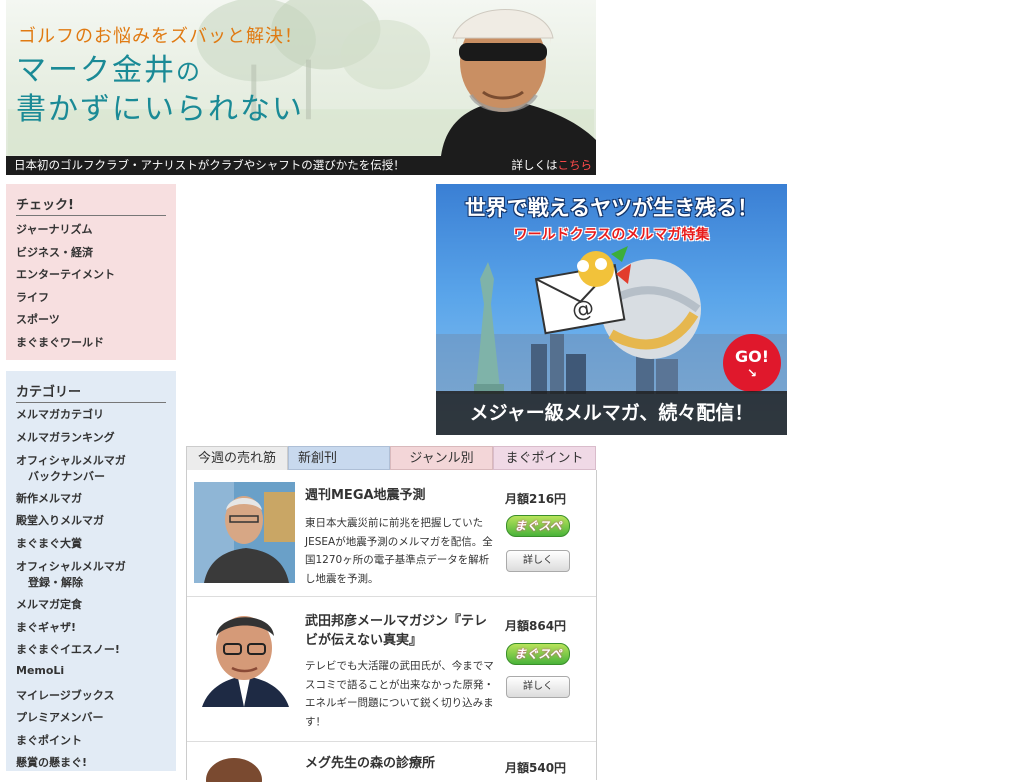  What do you see at coordinates (71, 501) in the screenshot?
I see `sidebar-item-new-mm: 新作メルマガ` at bounding box center [71, 501].